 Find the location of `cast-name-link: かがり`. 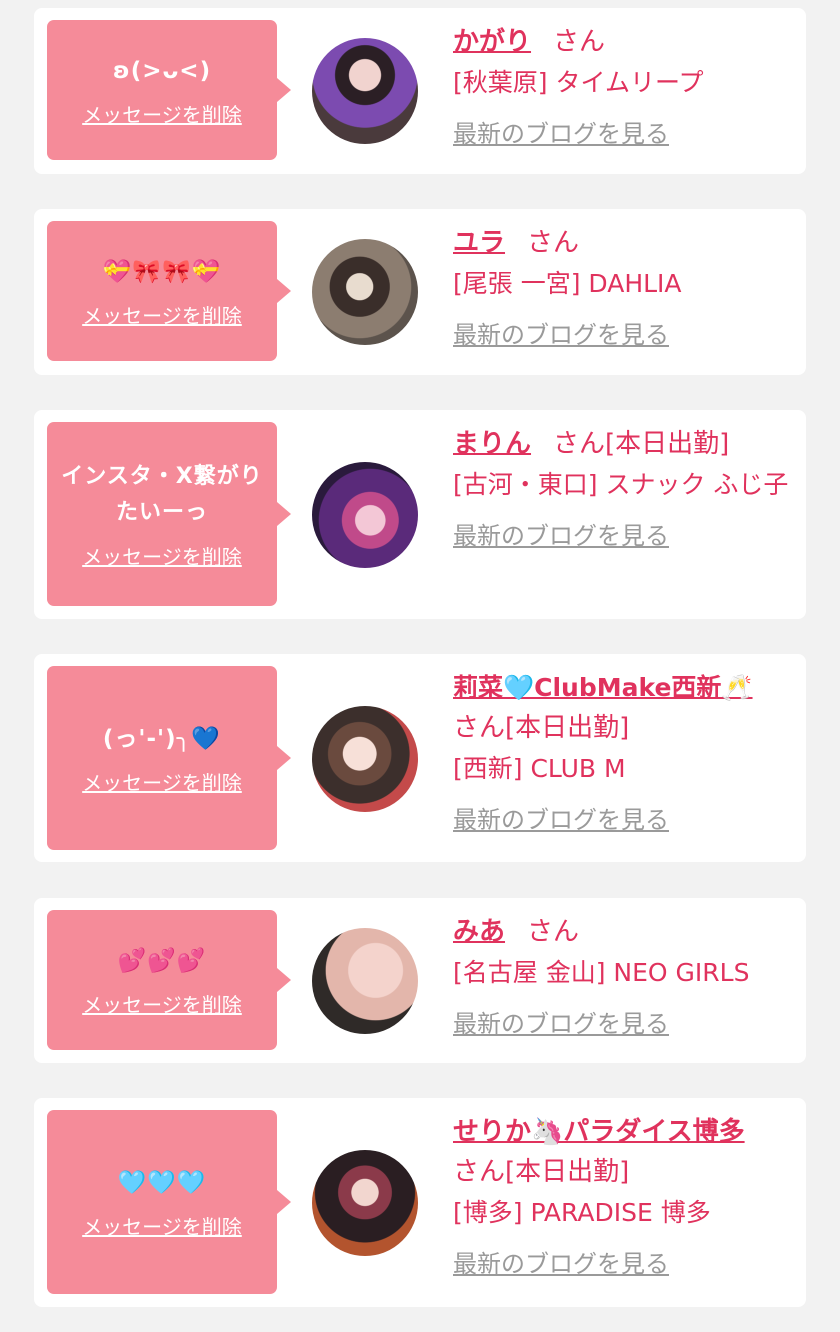

cast-name-link: かがり is located at coordinates (492, 42).